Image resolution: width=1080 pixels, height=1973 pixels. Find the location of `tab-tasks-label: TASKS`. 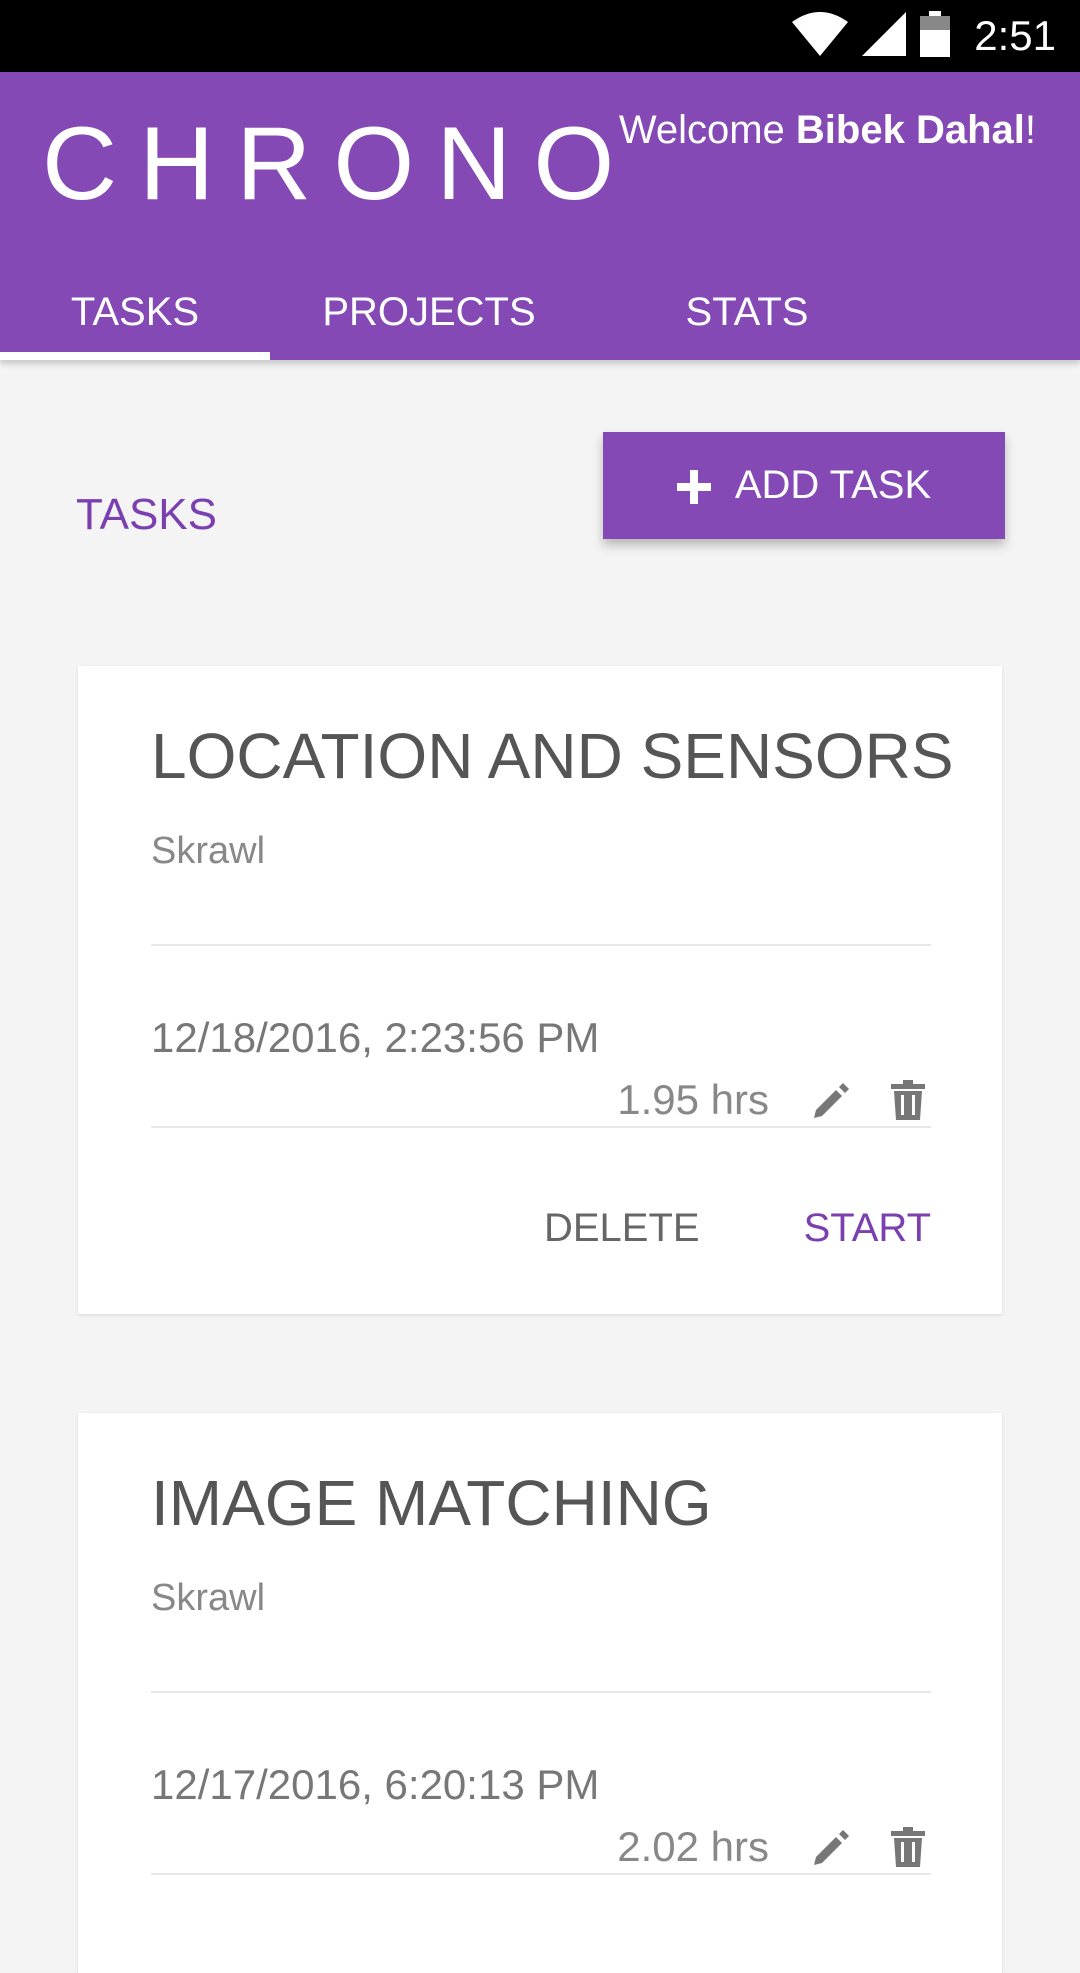

tab-tasks-label: TASKS is located at coordinates (135, 311).